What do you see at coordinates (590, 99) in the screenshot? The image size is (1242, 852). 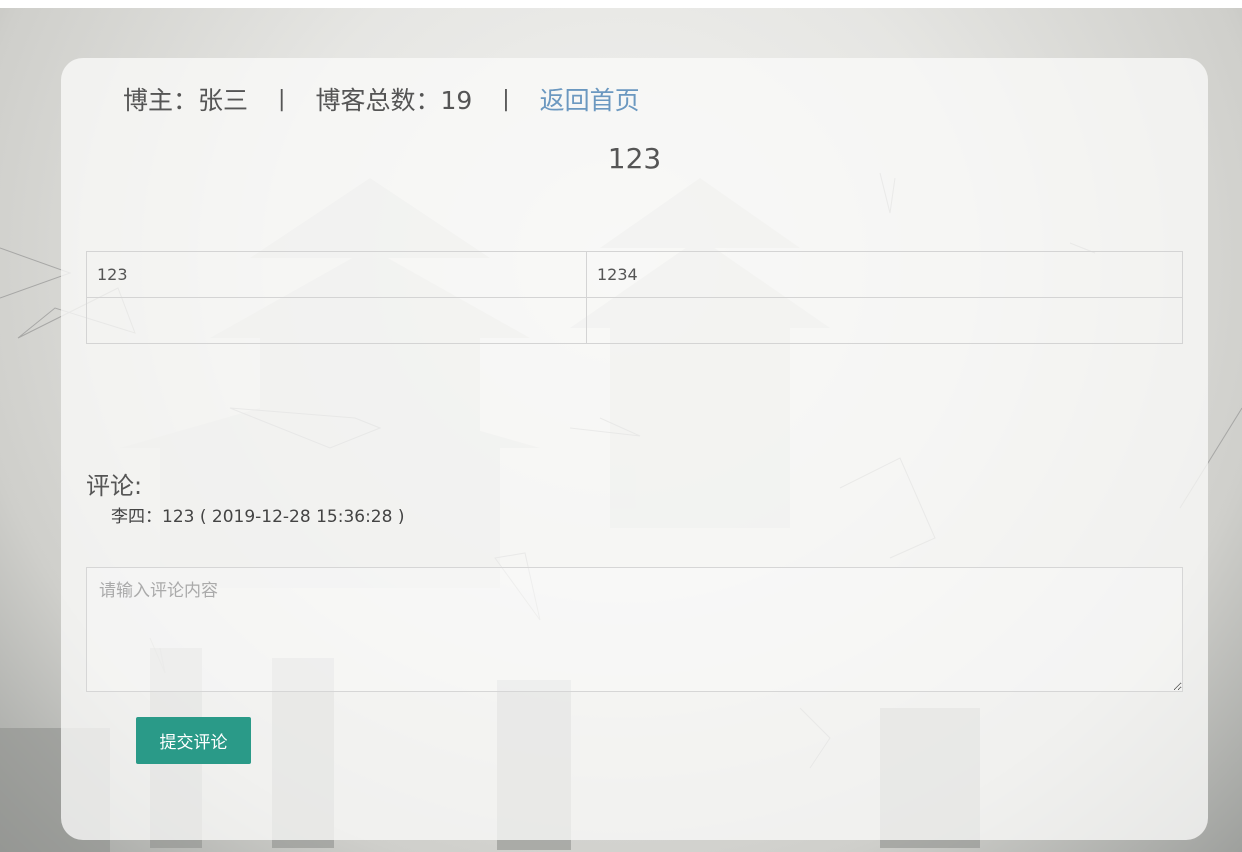 I see `return-home-link: 返回首页` at bounding box center [590, 99].